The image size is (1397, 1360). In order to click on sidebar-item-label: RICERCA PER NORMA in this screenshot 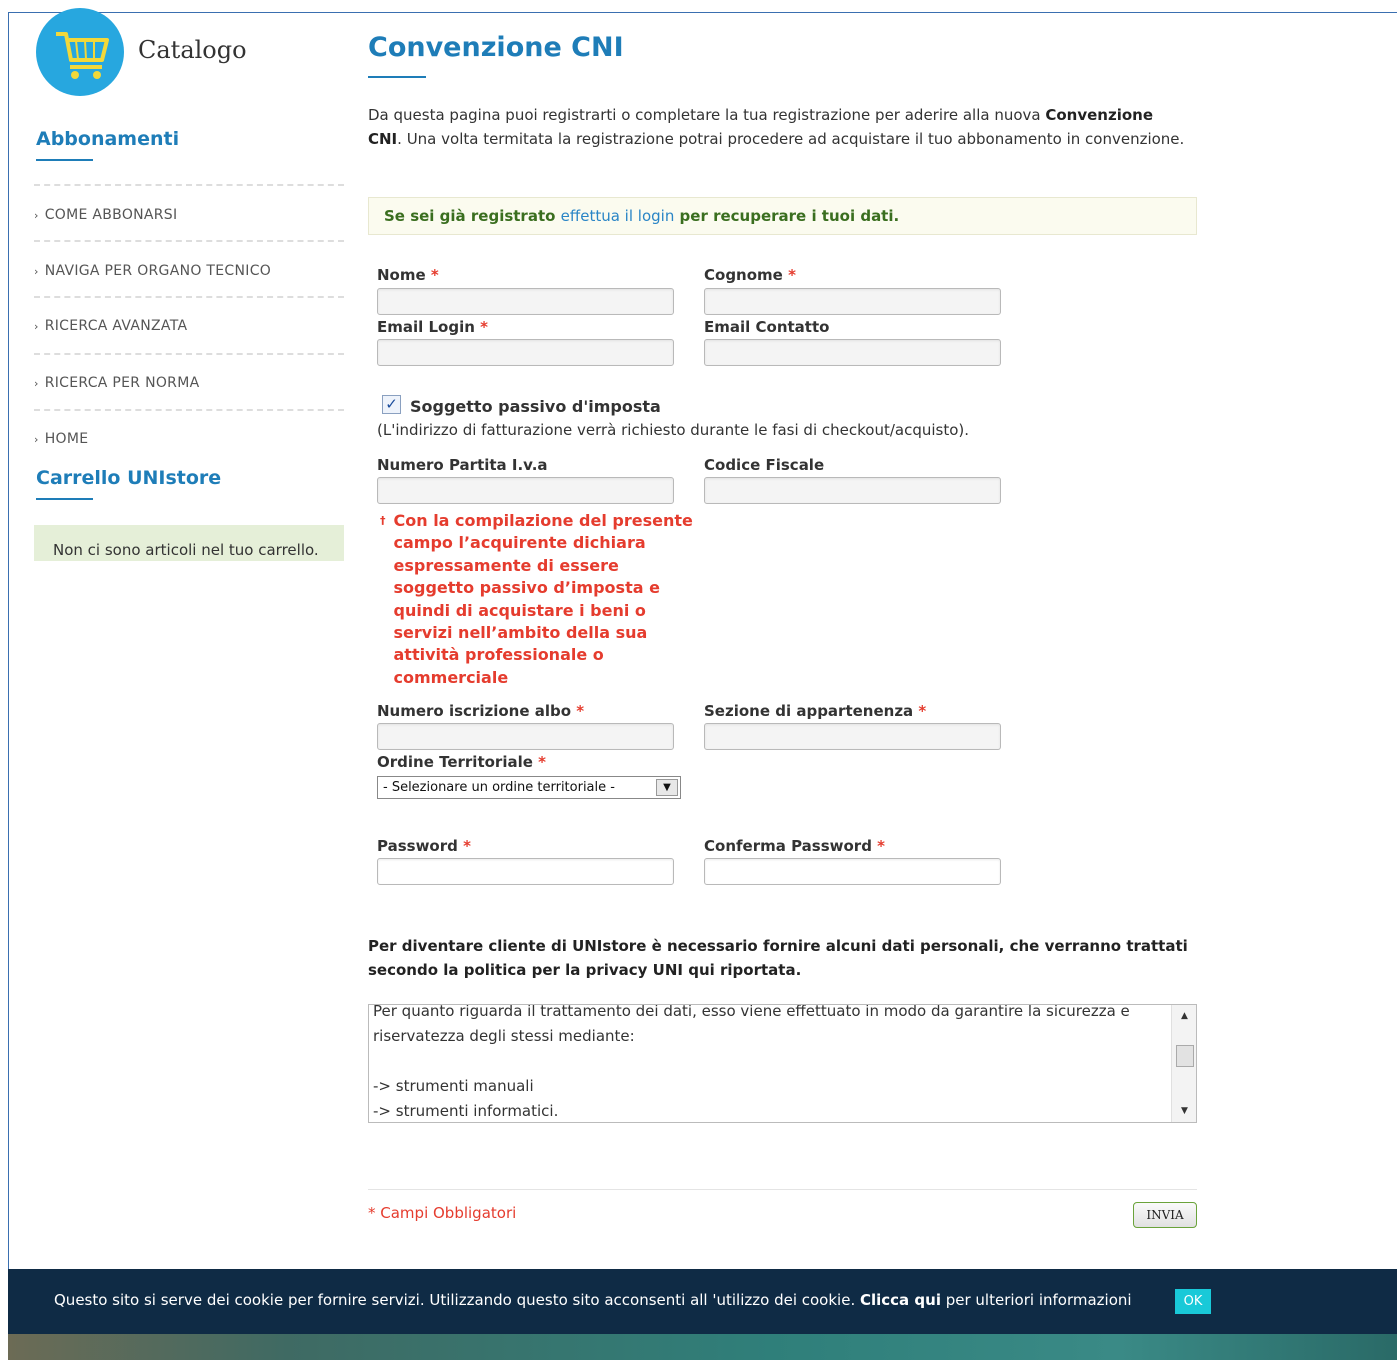, I will do `click(122, 383)`.